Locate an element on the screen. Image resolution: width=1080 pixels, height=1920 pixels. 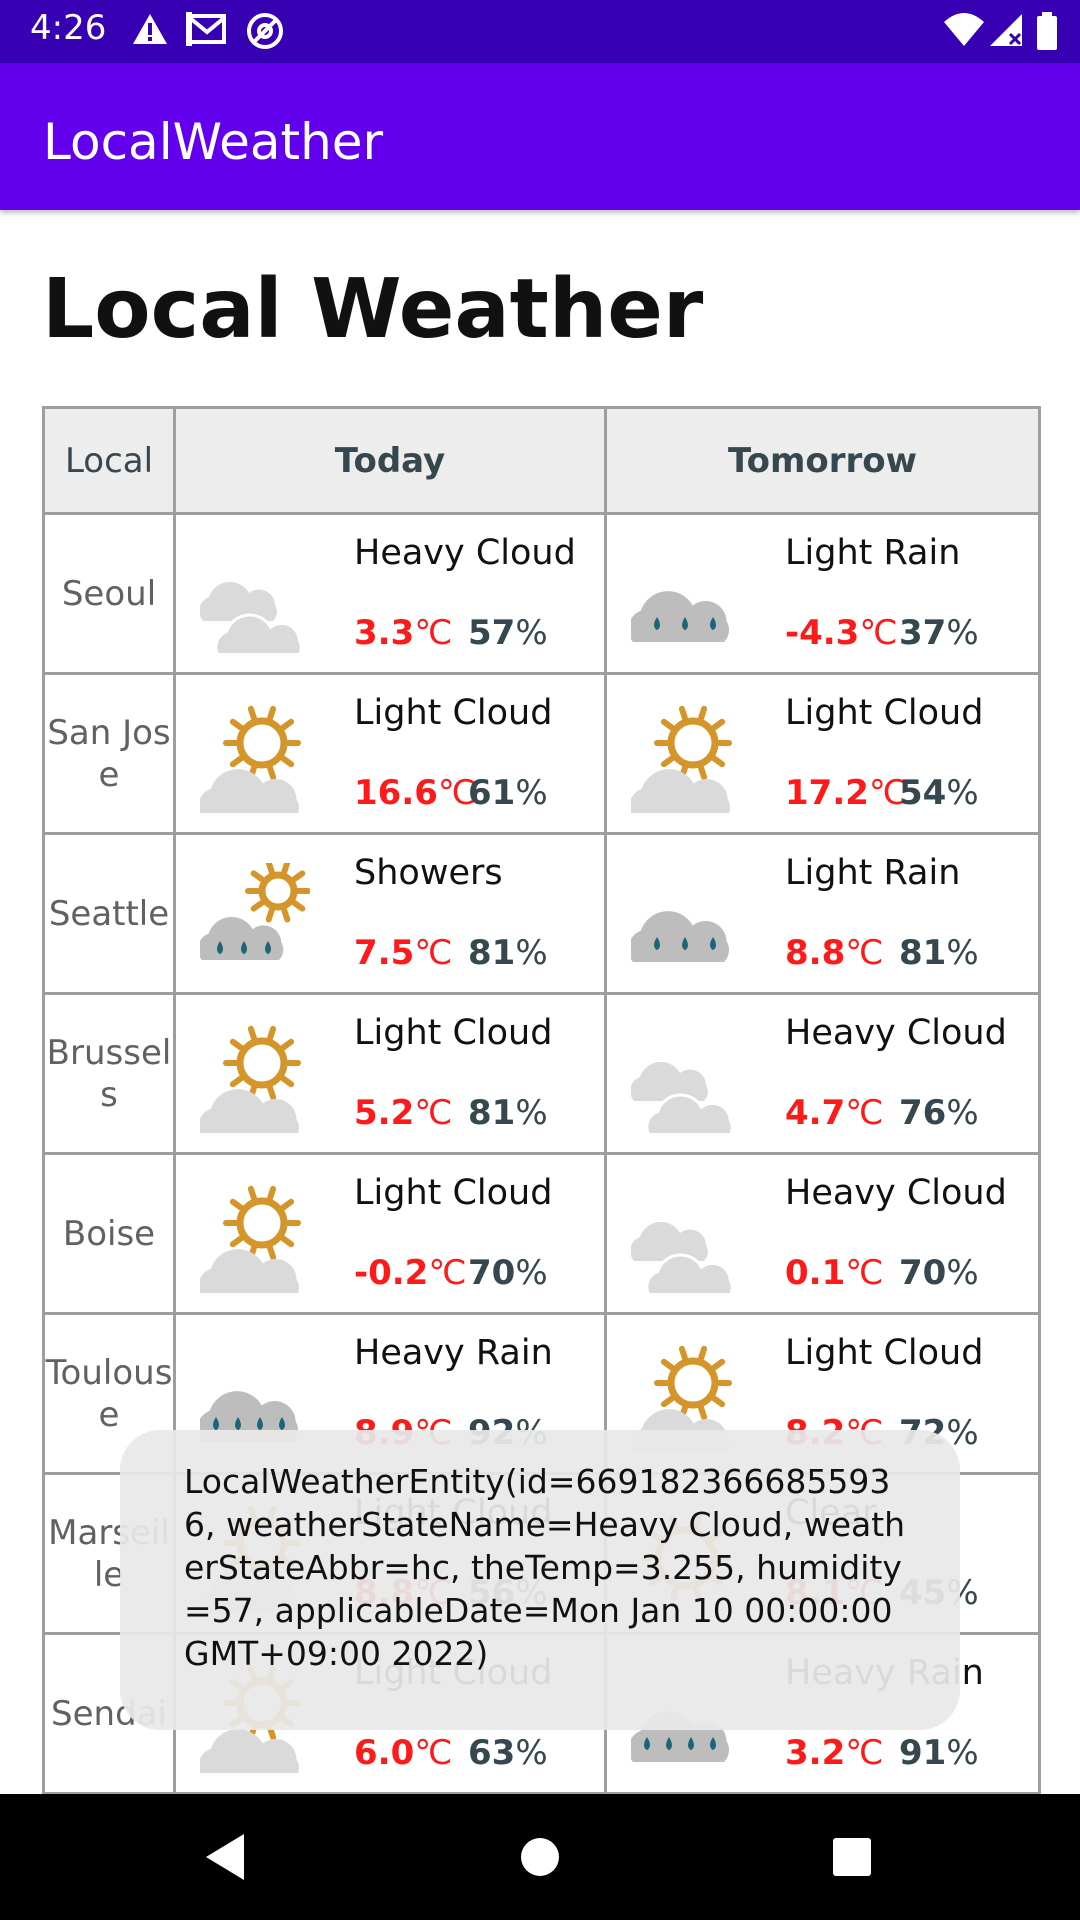
page-title: Local Weather is located at coordinates (373, 309).